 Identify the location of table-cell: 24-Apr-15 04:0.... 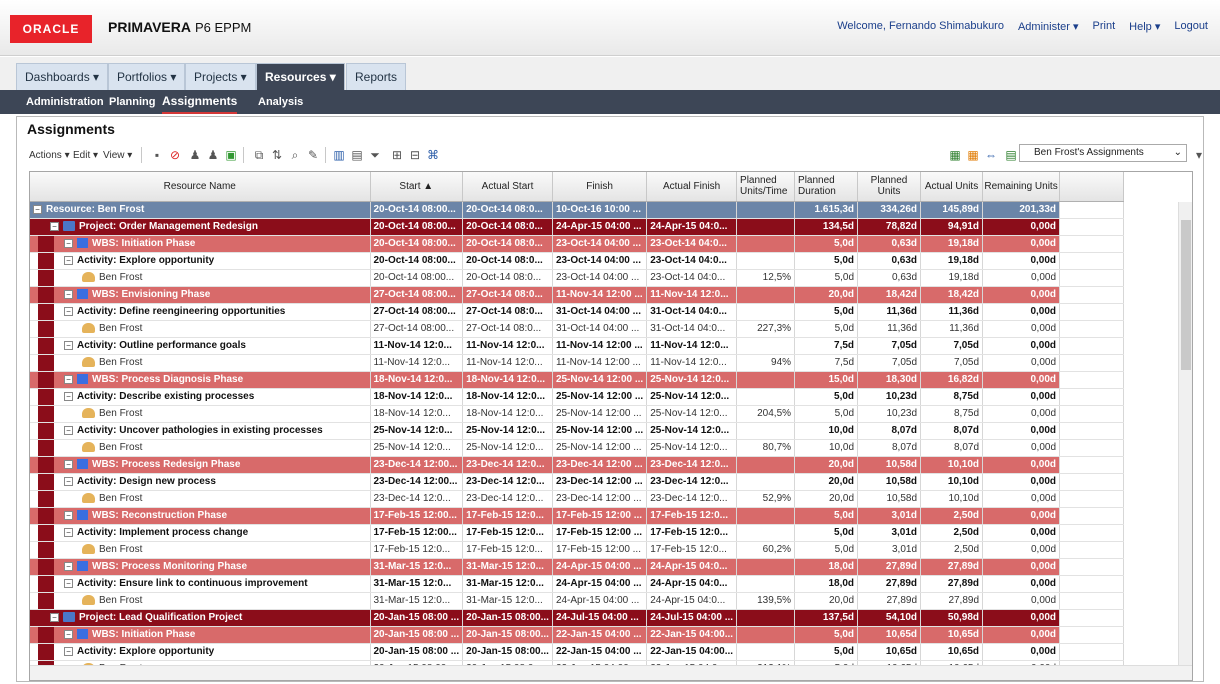
(692, 584).